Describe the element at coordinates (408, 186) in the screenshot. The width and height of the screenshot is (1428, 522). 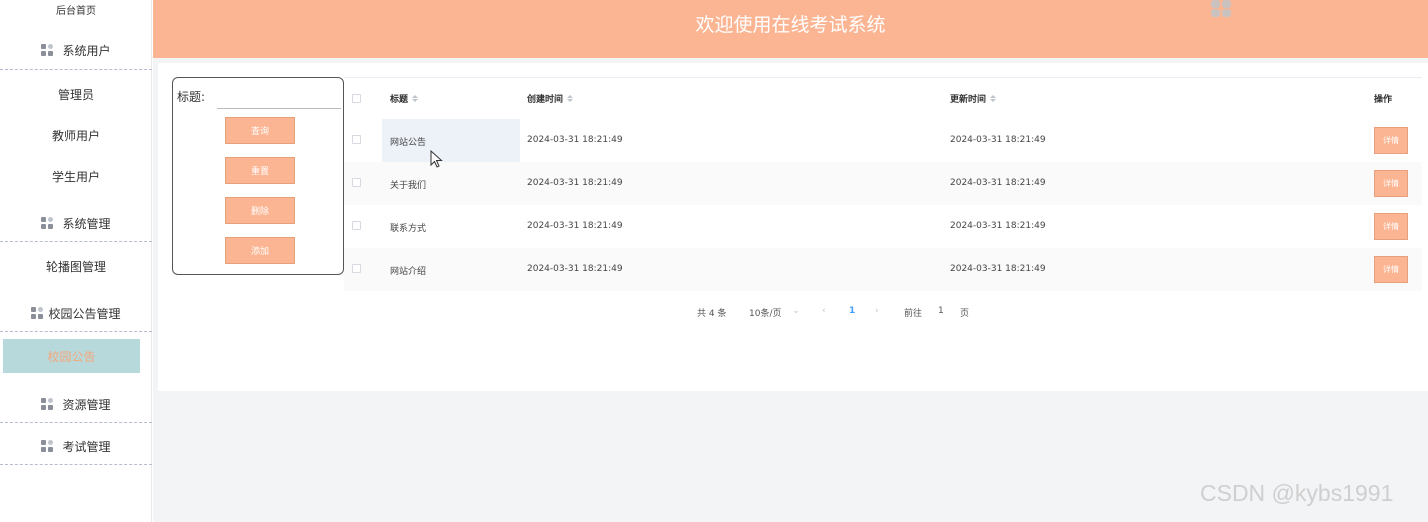
I see `cell-title: 关于我们` at that location.